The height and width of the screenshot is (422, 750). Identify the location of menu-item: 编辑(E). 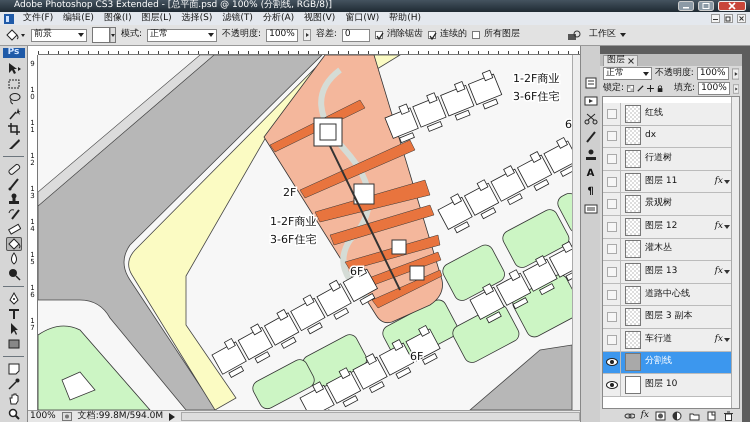
(78, 19).